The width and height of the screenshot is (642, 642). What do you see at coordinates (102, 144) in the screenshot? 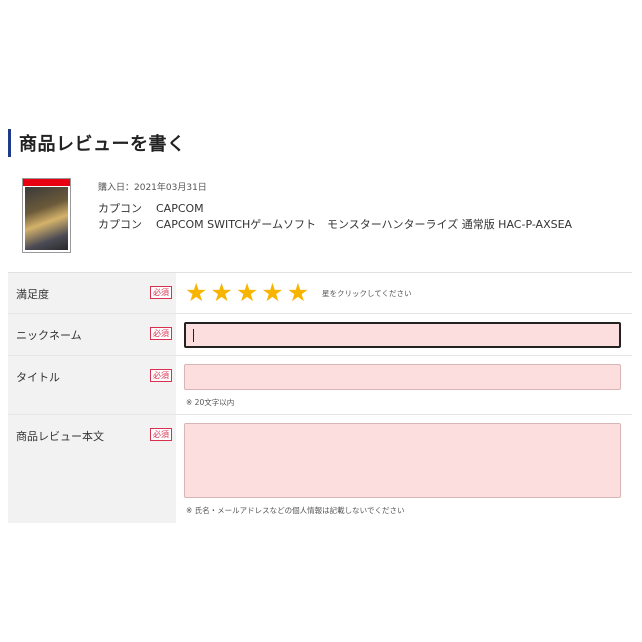
I see `page-title: 商品レビューを書く` at bounding box center [102, 144].